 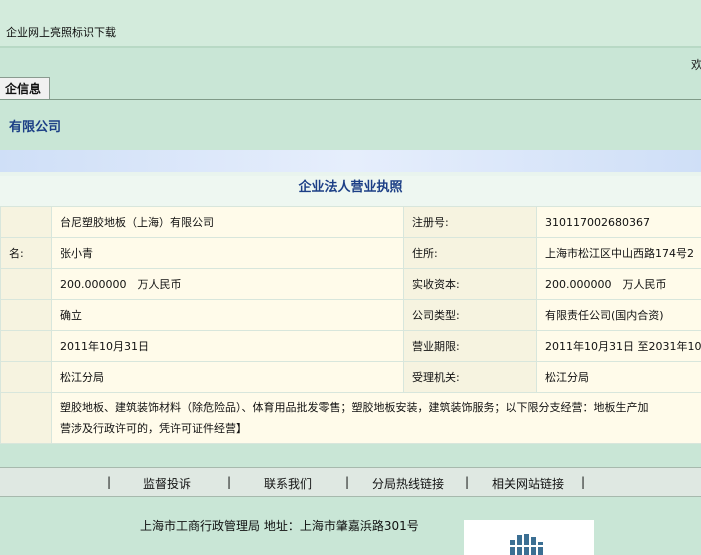 I want to click on company-type-label: 公司类型:, so click(x=470, y=315).